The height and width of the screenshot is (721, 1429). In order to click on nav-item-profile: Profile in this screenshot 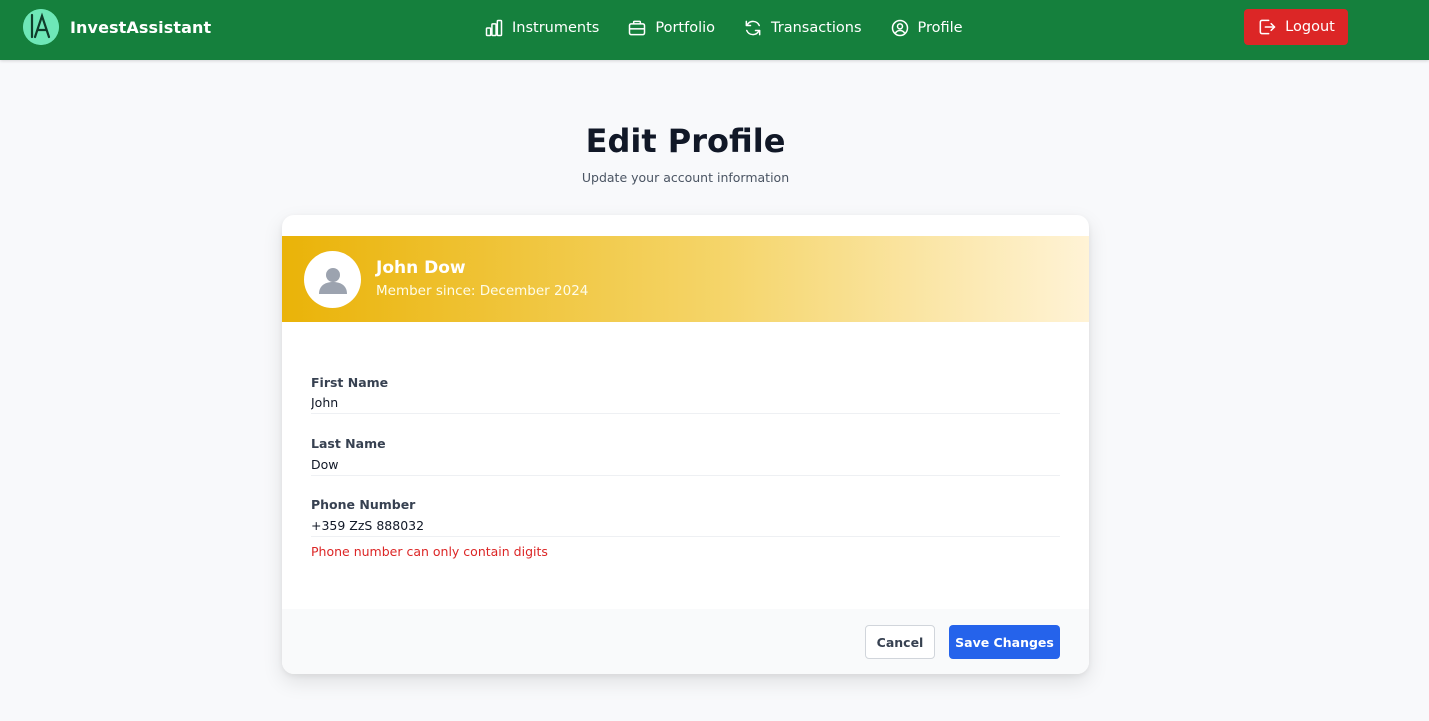, I will do `click(926, 28)`.